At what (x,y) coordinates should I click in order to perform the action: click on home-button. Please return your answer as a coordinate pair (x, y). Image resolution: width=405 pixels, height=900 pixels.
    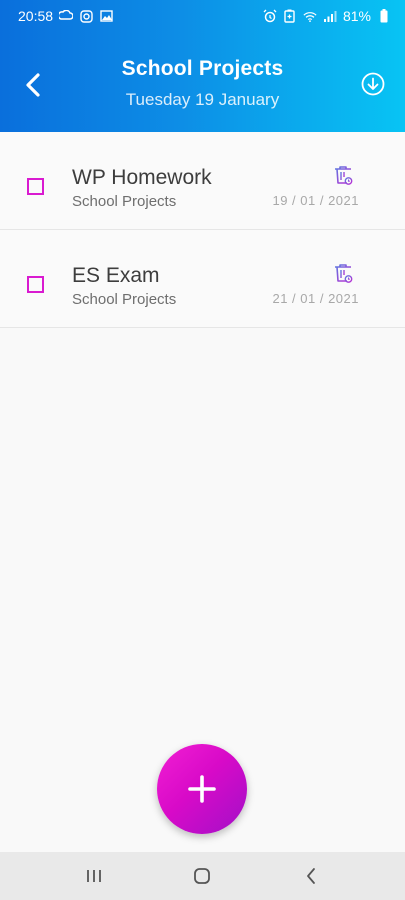
    Looking at the image, I should click on (202, 876).